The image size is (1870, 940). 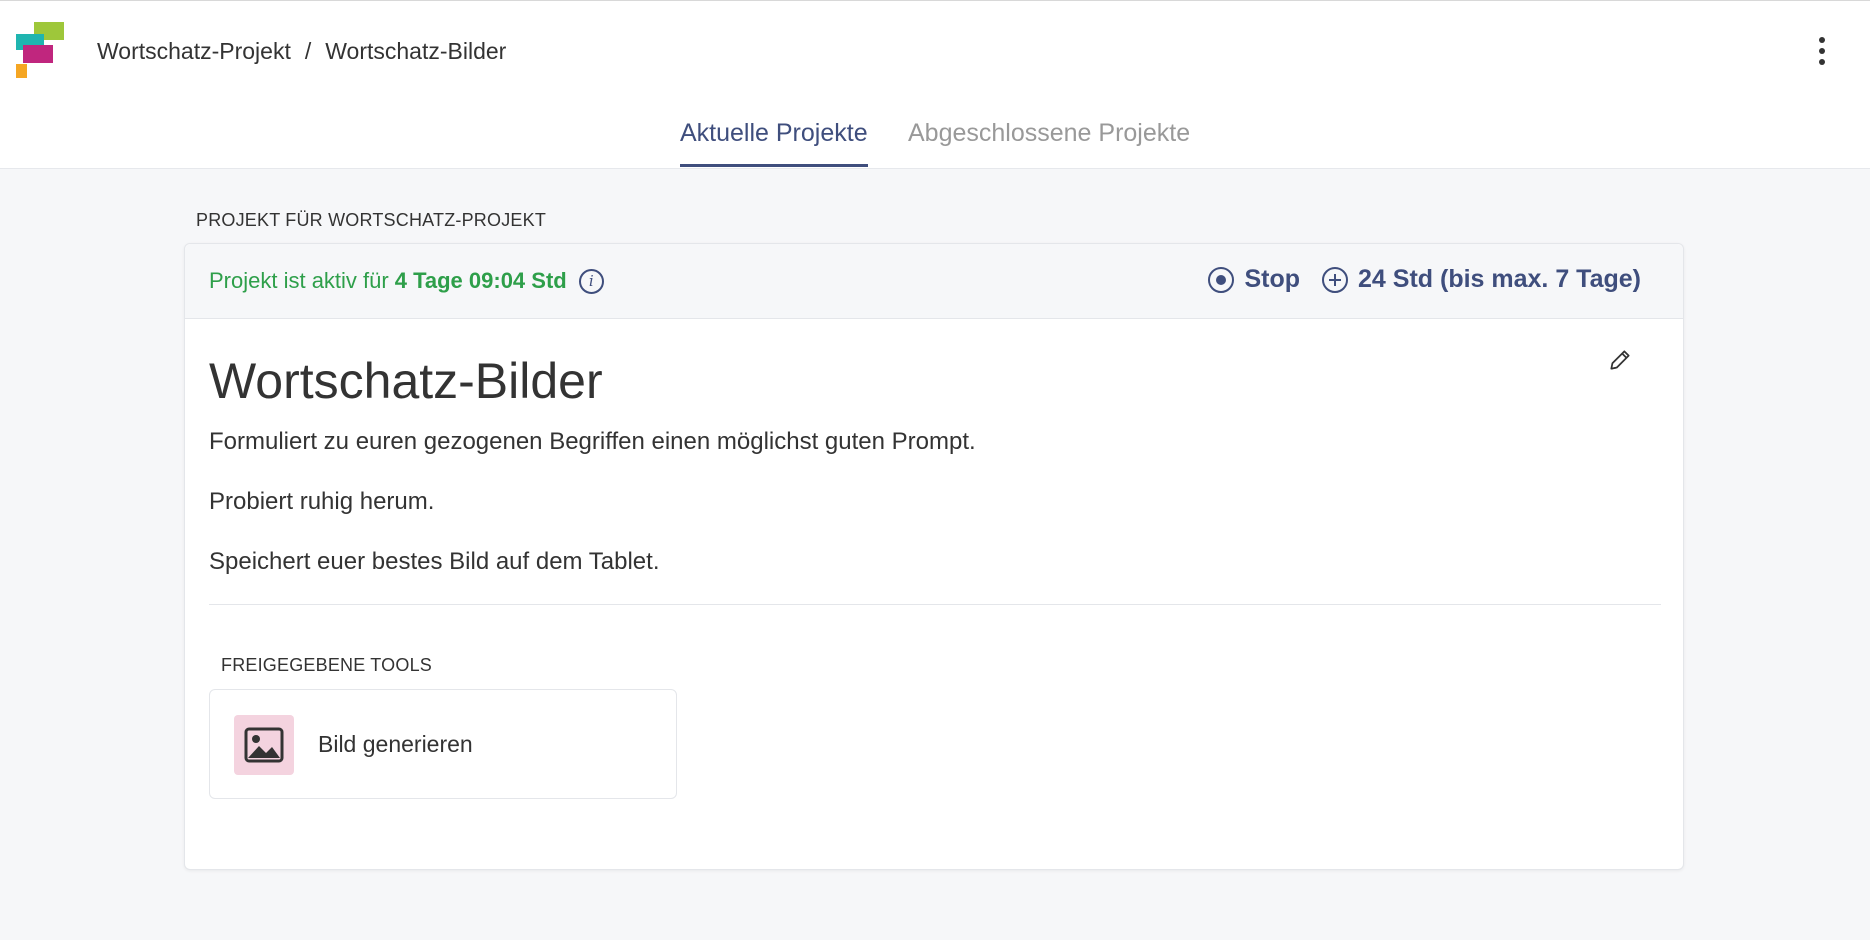 I want to click on breadcrumb: Wortschatz-Projekt / Wortschatz-Bilder, so click(x=301, y=51).